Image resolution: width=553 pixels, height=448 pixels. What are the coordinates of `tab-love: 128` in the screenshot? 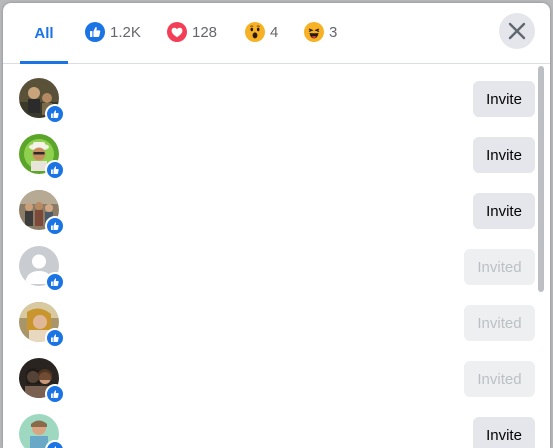 It's located at (192, 32).